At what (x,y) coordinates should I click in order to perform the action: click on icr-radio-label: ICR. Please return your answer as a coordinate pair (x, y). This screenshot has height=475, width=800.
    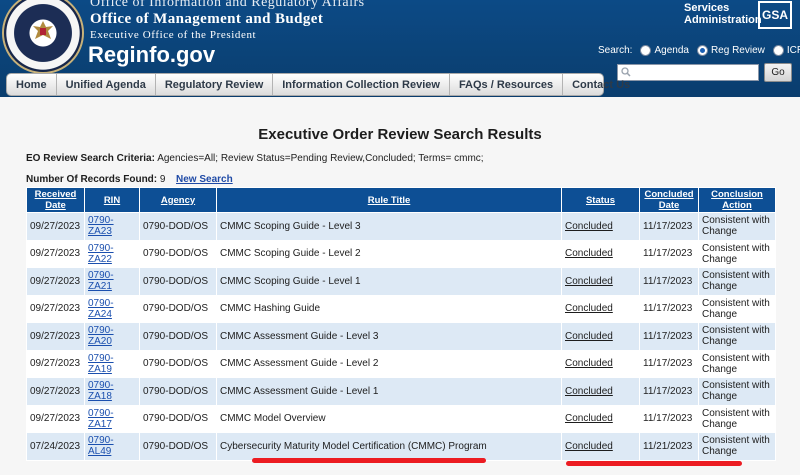
    Looking at the image, I should click on (793, 50).